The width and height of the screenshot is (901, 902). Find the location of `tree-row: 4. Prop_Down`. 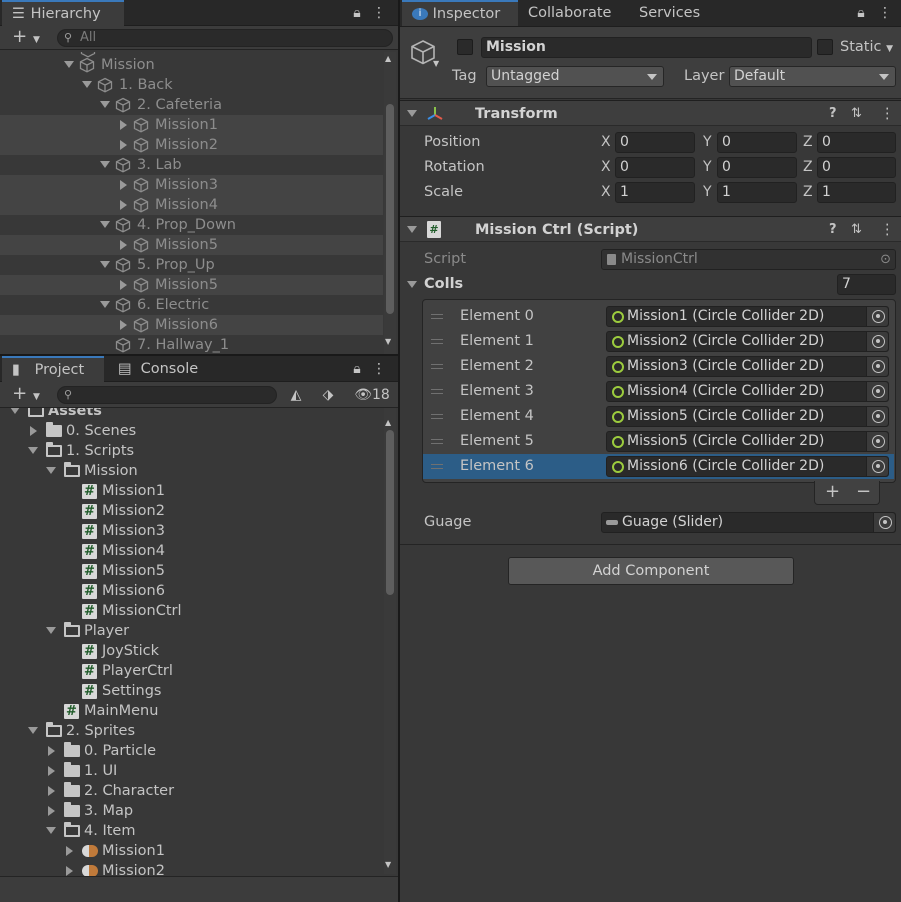

tree-row: 4. Prop_Down is located at coordinates (191, 225).